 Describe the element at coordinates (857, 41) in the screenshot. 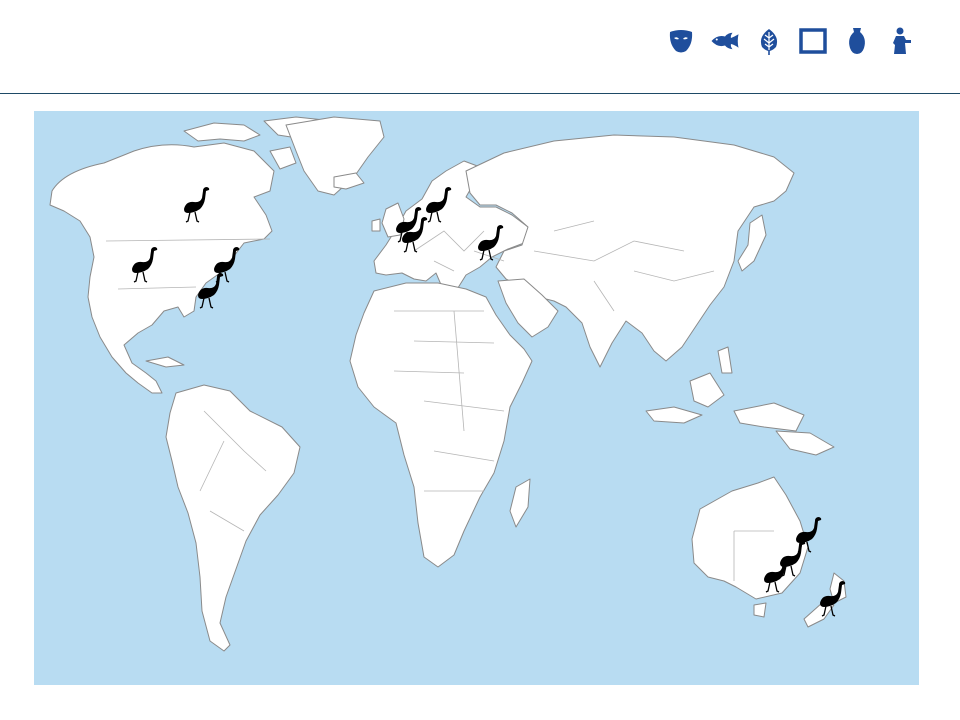

I see `vase-icon` at that location.